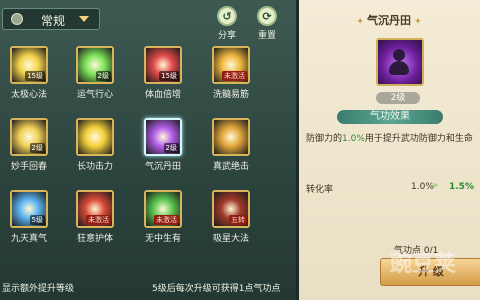 The width and height of the screenshot is (480, 300). What do you see at coordinates (231, 209) in the screenshot?
I see `skill-icon: 五转` at bounding box center [231, 209].